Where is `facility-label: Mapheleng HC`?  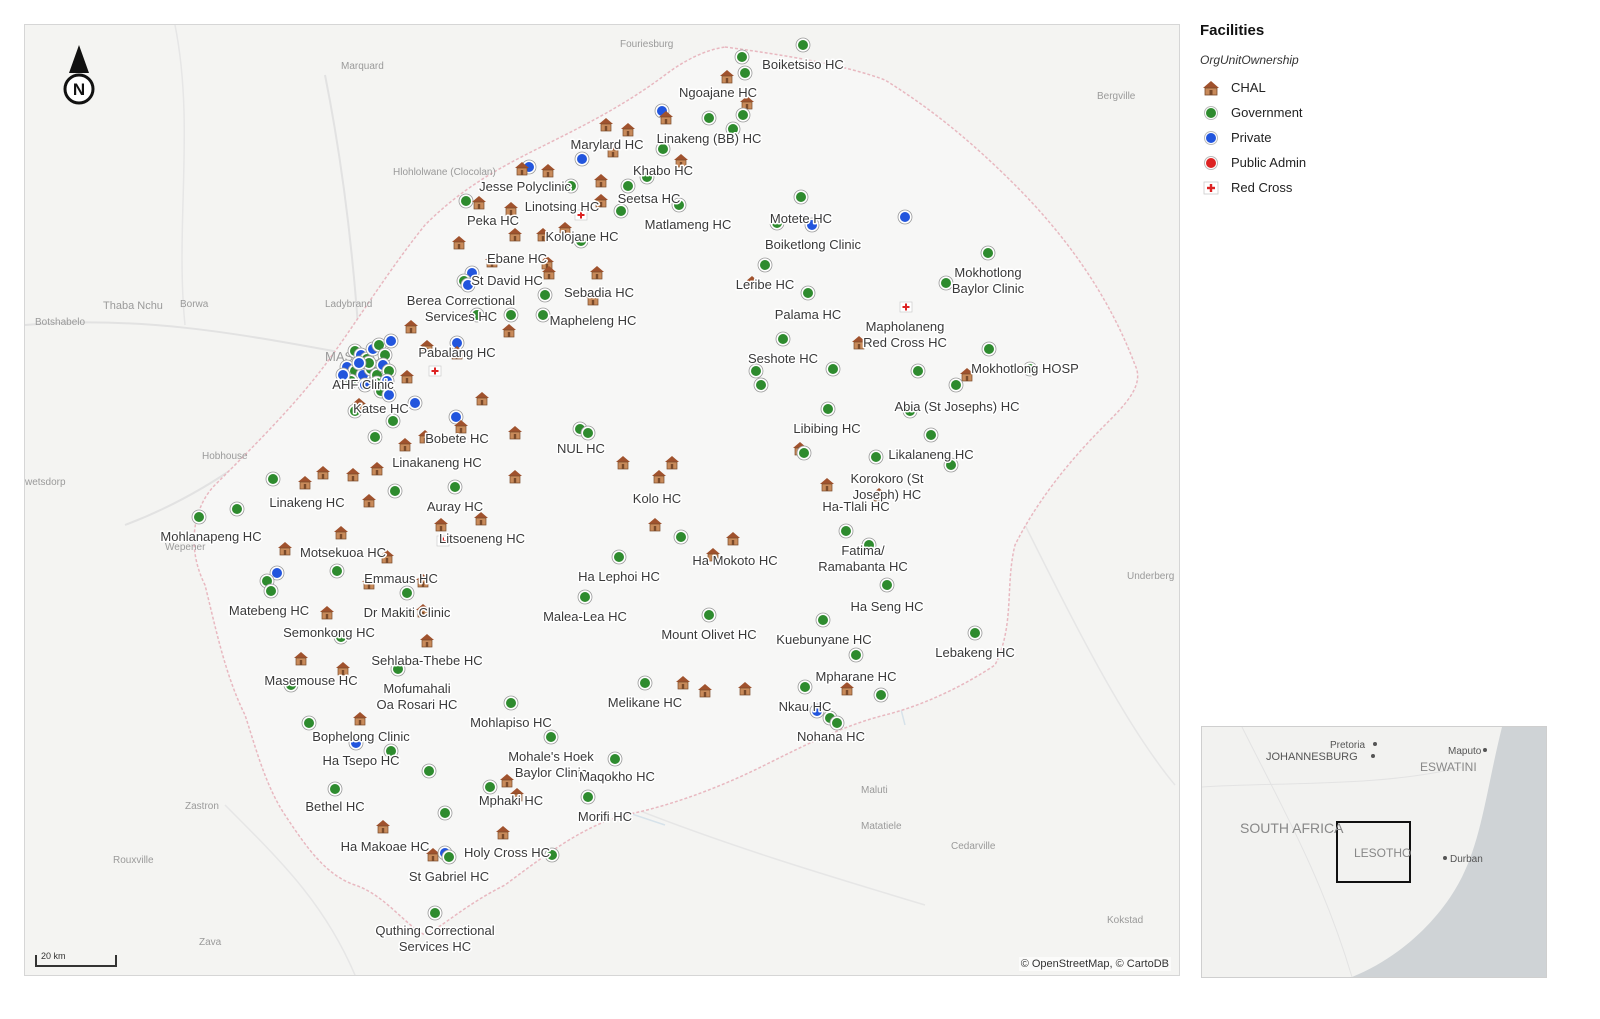 facility-label: Mapheleng HC is located at coordinates (593, 320).